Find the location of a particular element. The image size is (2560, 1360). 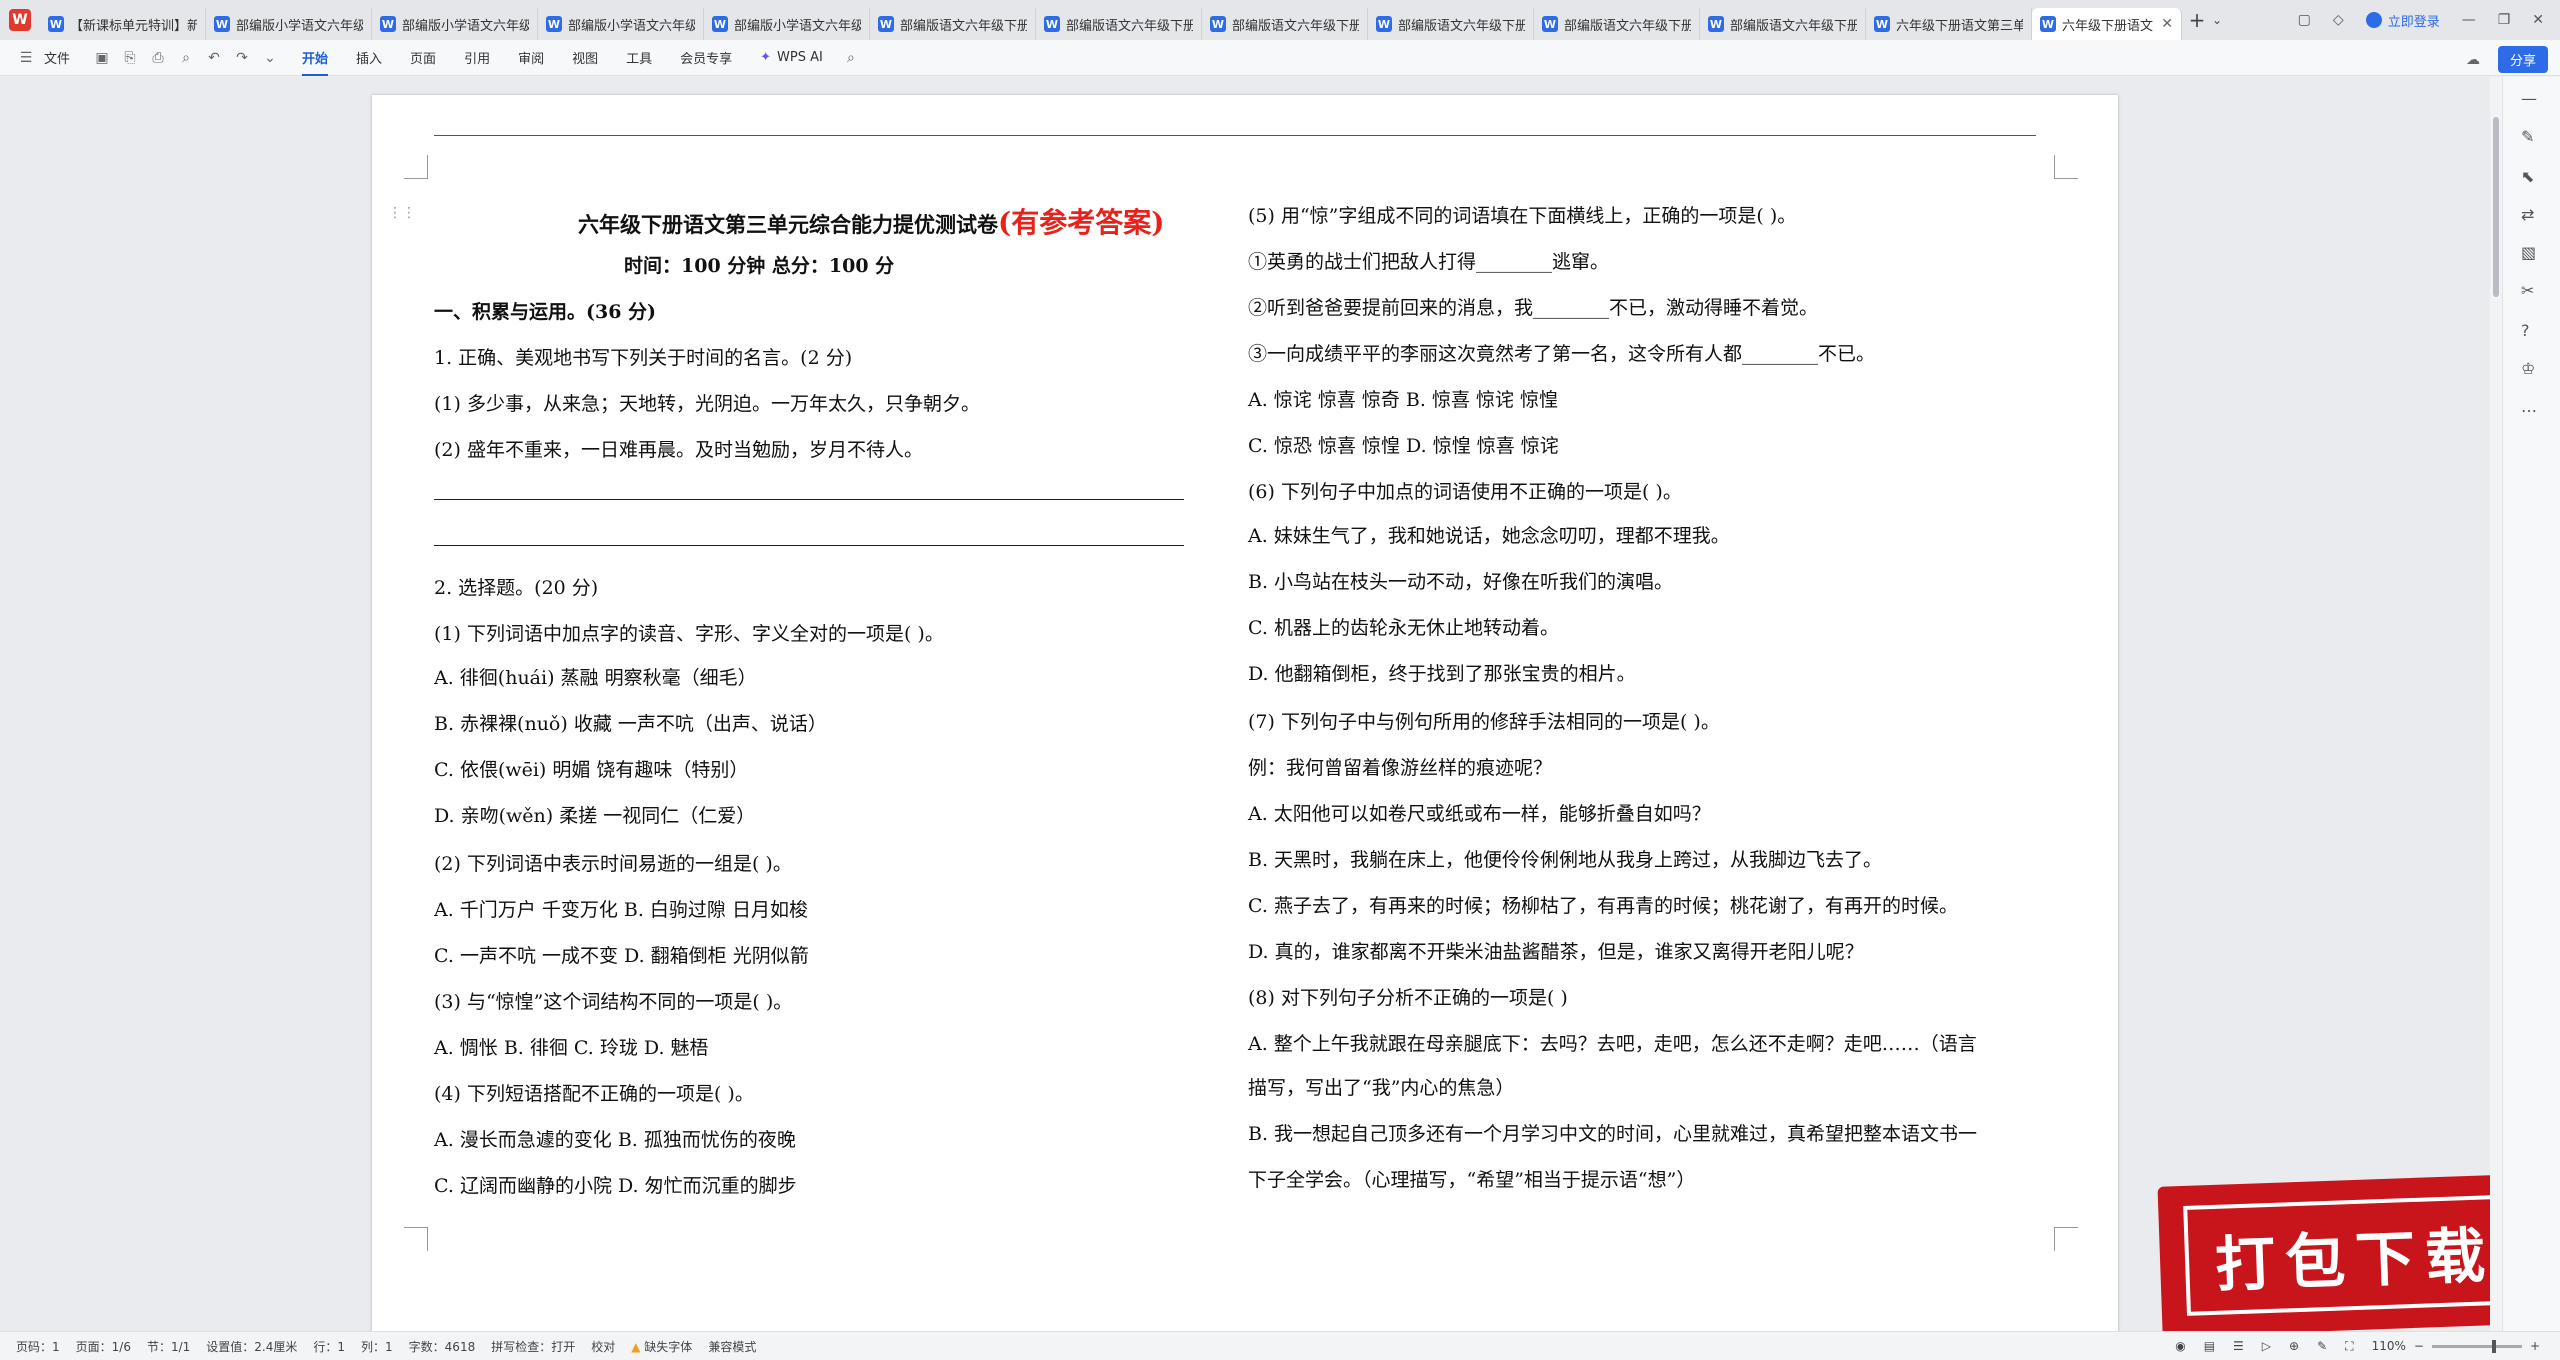

wps-logo: W is located at coordinates (20, 20).